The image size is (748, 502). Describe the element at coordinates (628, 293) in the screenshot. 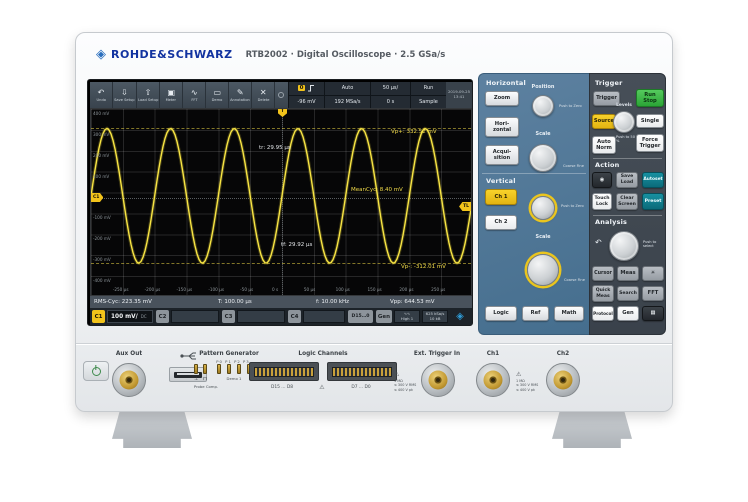

I see `search-button: Search` at that location.